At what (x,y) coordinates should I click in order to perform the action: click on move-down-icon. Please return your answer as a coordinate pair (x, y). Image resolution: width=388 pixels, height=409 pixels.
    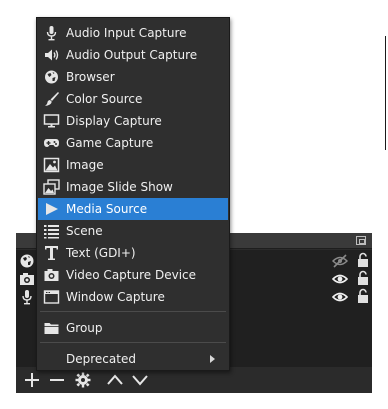
    Looking at the image, I should click on (140, 380).